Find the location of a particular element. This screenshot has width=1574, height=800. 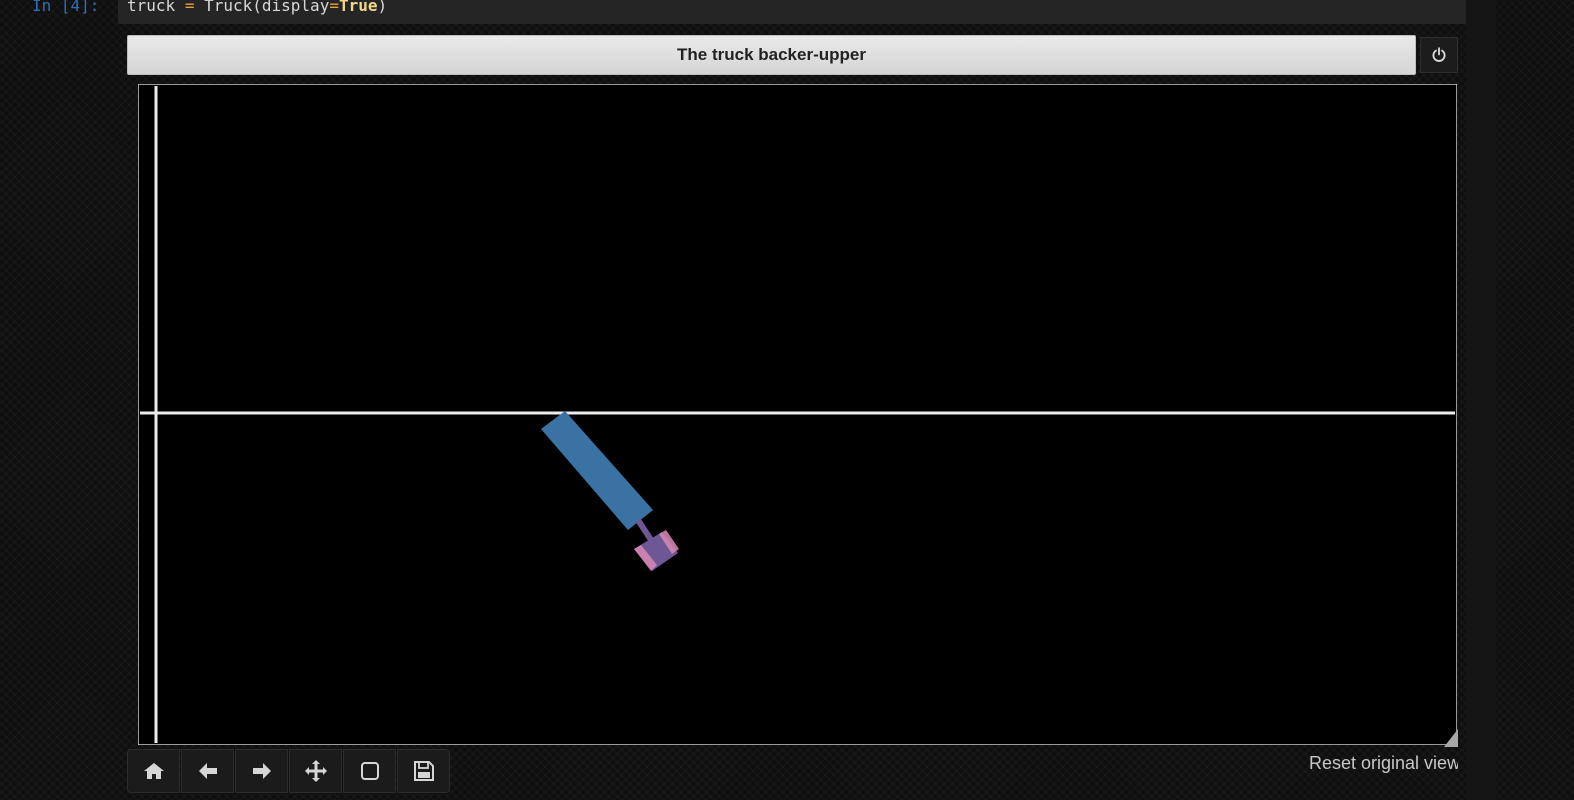

forward-button is located at coordinates (261, 771).